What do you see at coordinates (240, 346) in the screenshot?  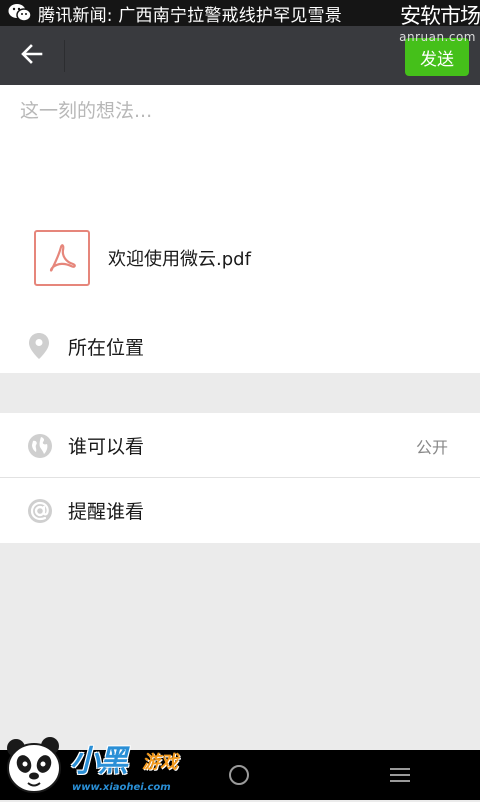 I see `location-row: 所在位置` at bounding box center [240, 346].